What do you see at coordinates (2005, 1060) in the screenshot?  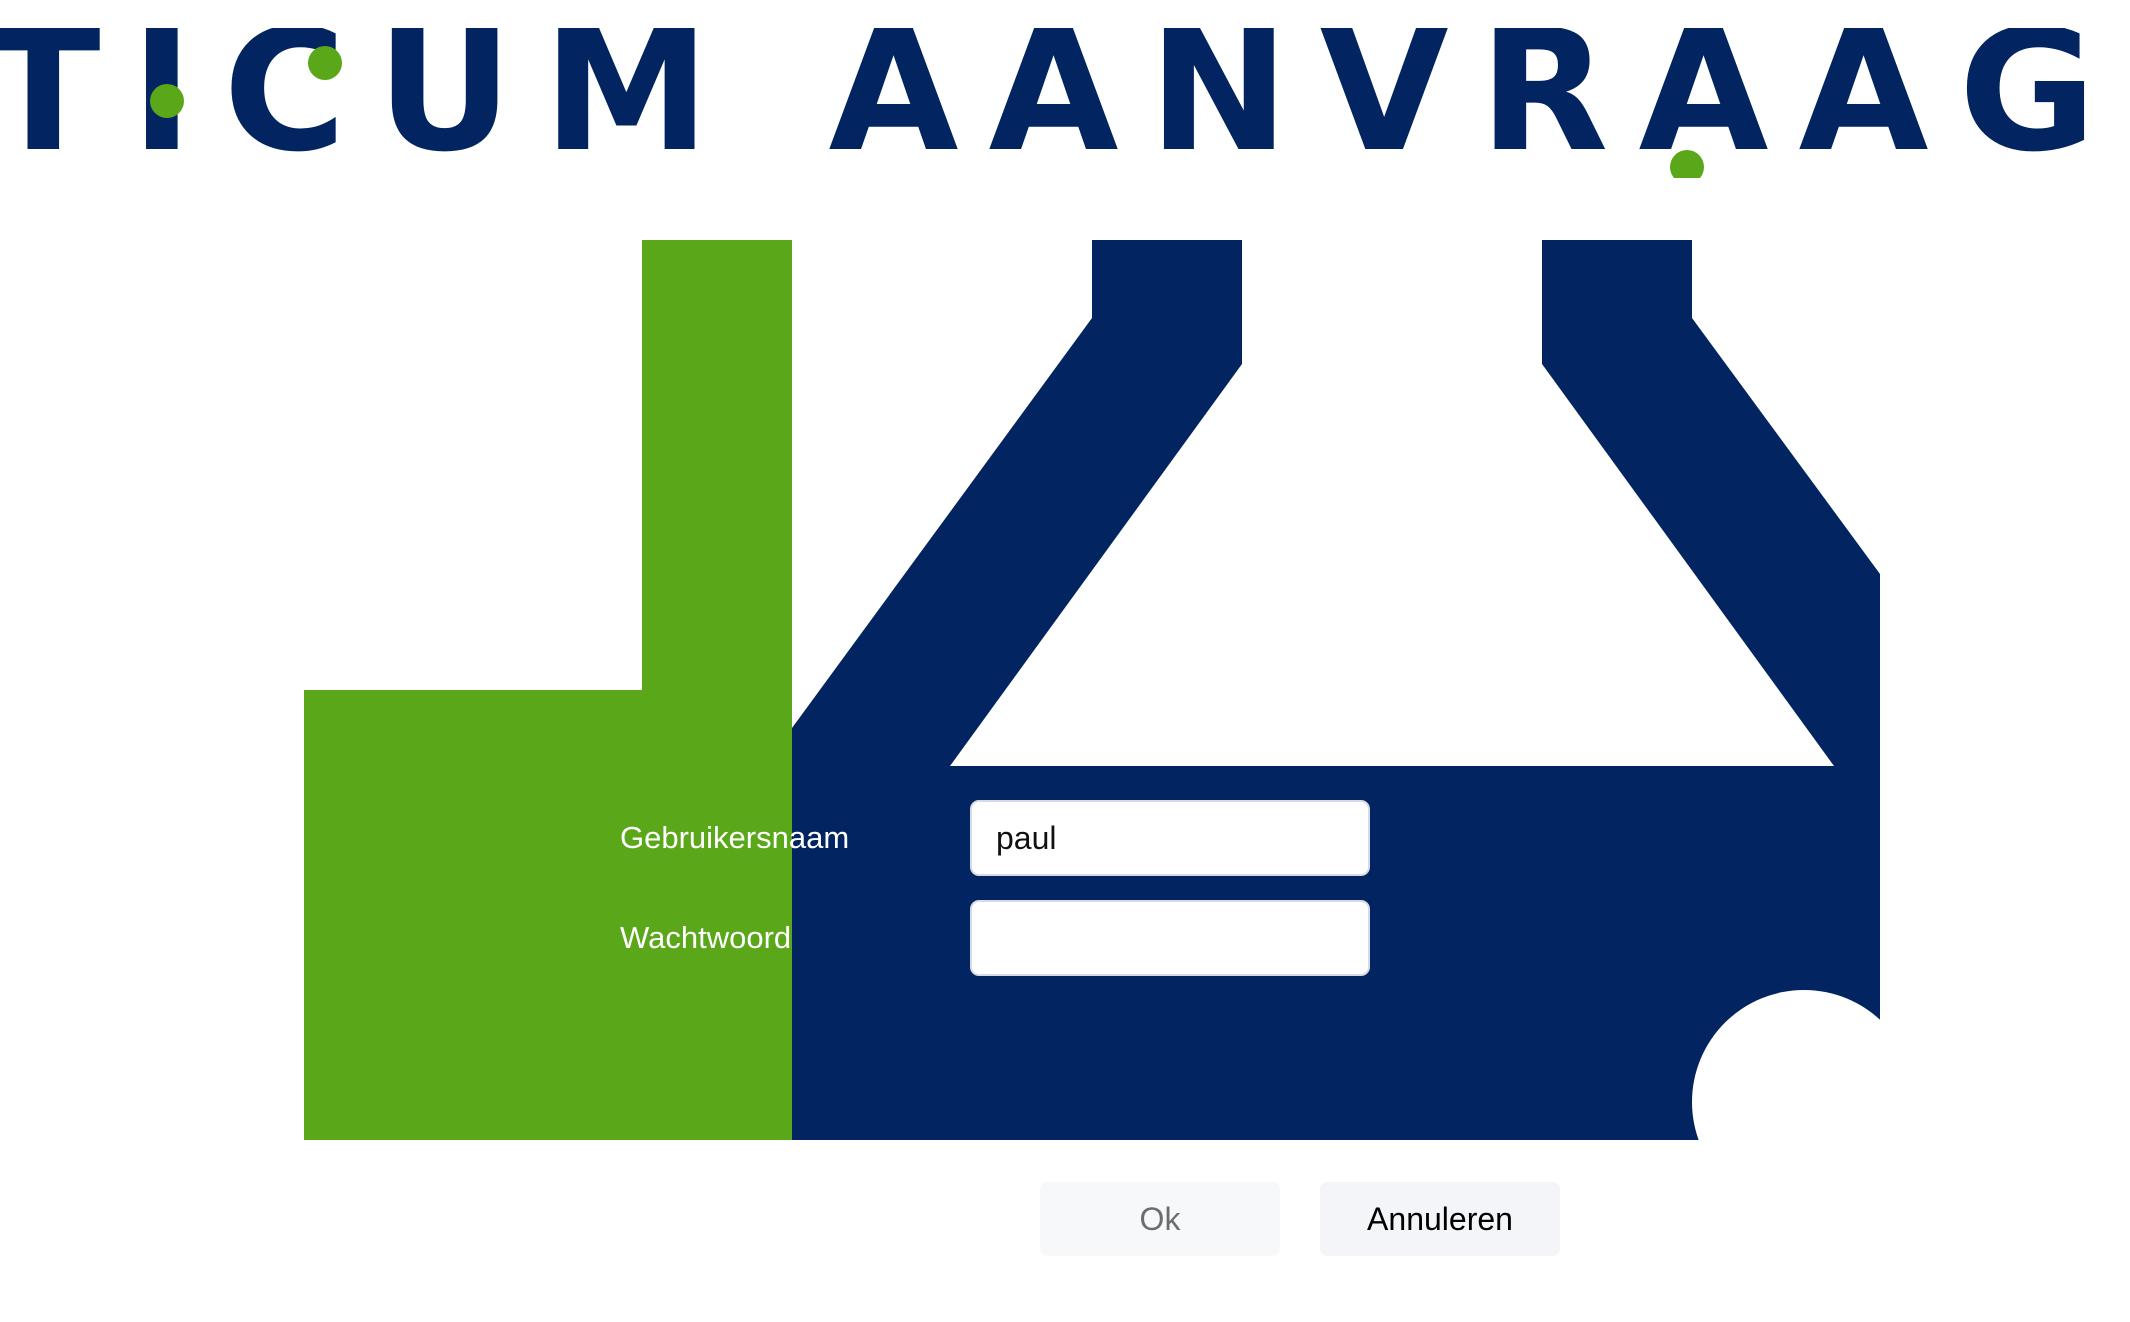 I see `flask-notch-edge` at bounding box center [2005, 1060].